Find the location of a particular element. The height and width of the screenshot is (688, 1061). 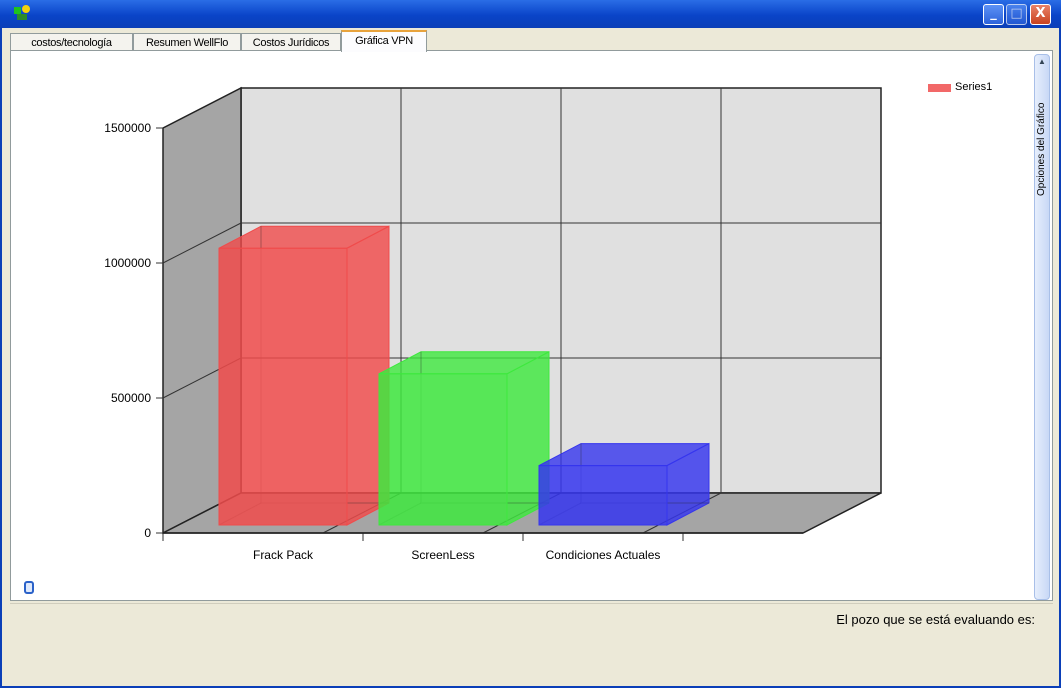

legend-swatch is located at coordinates (939, 88).